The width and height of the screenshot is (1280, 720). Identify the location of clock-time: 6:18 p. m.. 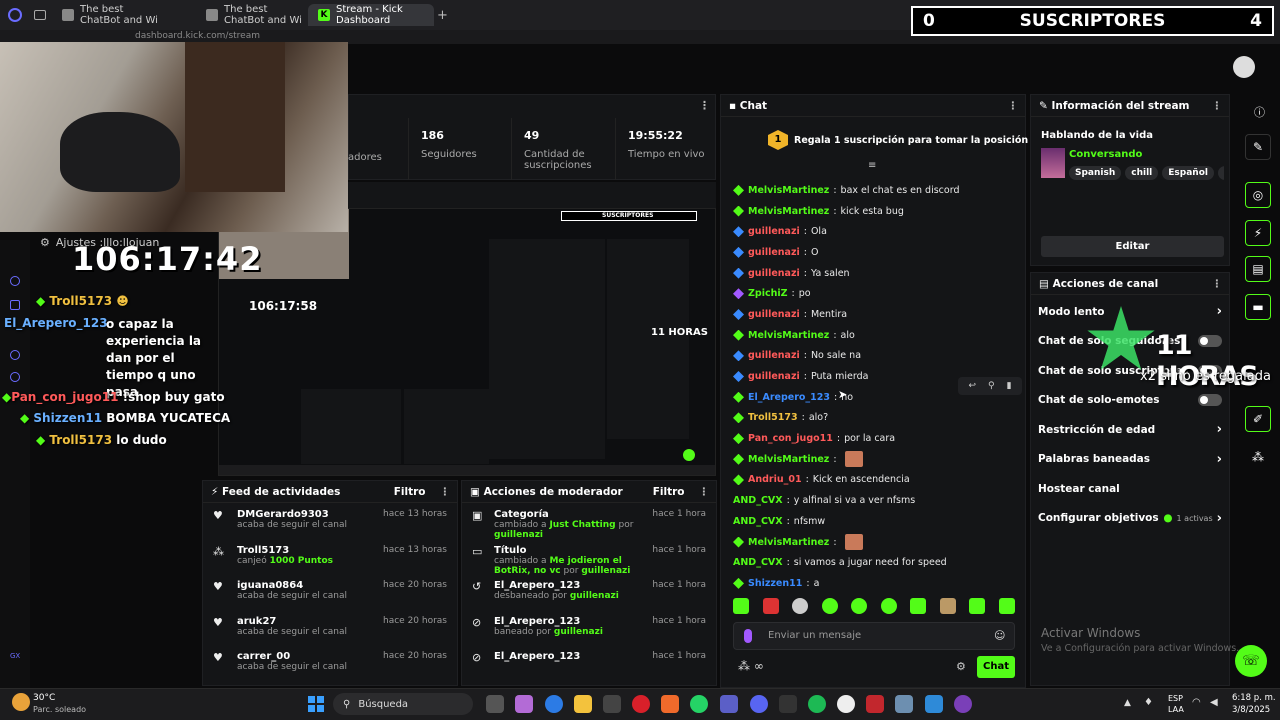
(1254, 698).